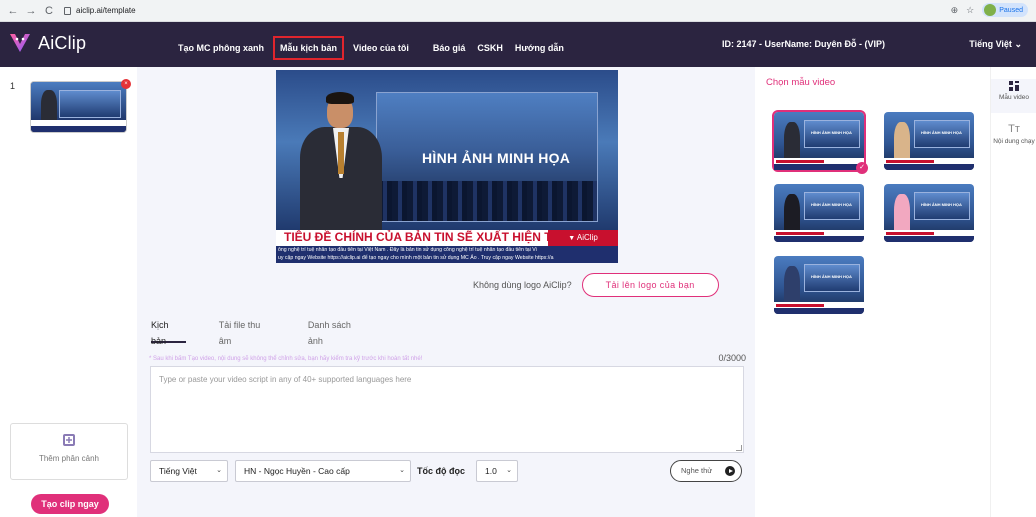  Describe the element at coordinates (1013, 292) in the screenshot. I see `side-rail: Mẫu video Tт Nội dung chạy` at that location.